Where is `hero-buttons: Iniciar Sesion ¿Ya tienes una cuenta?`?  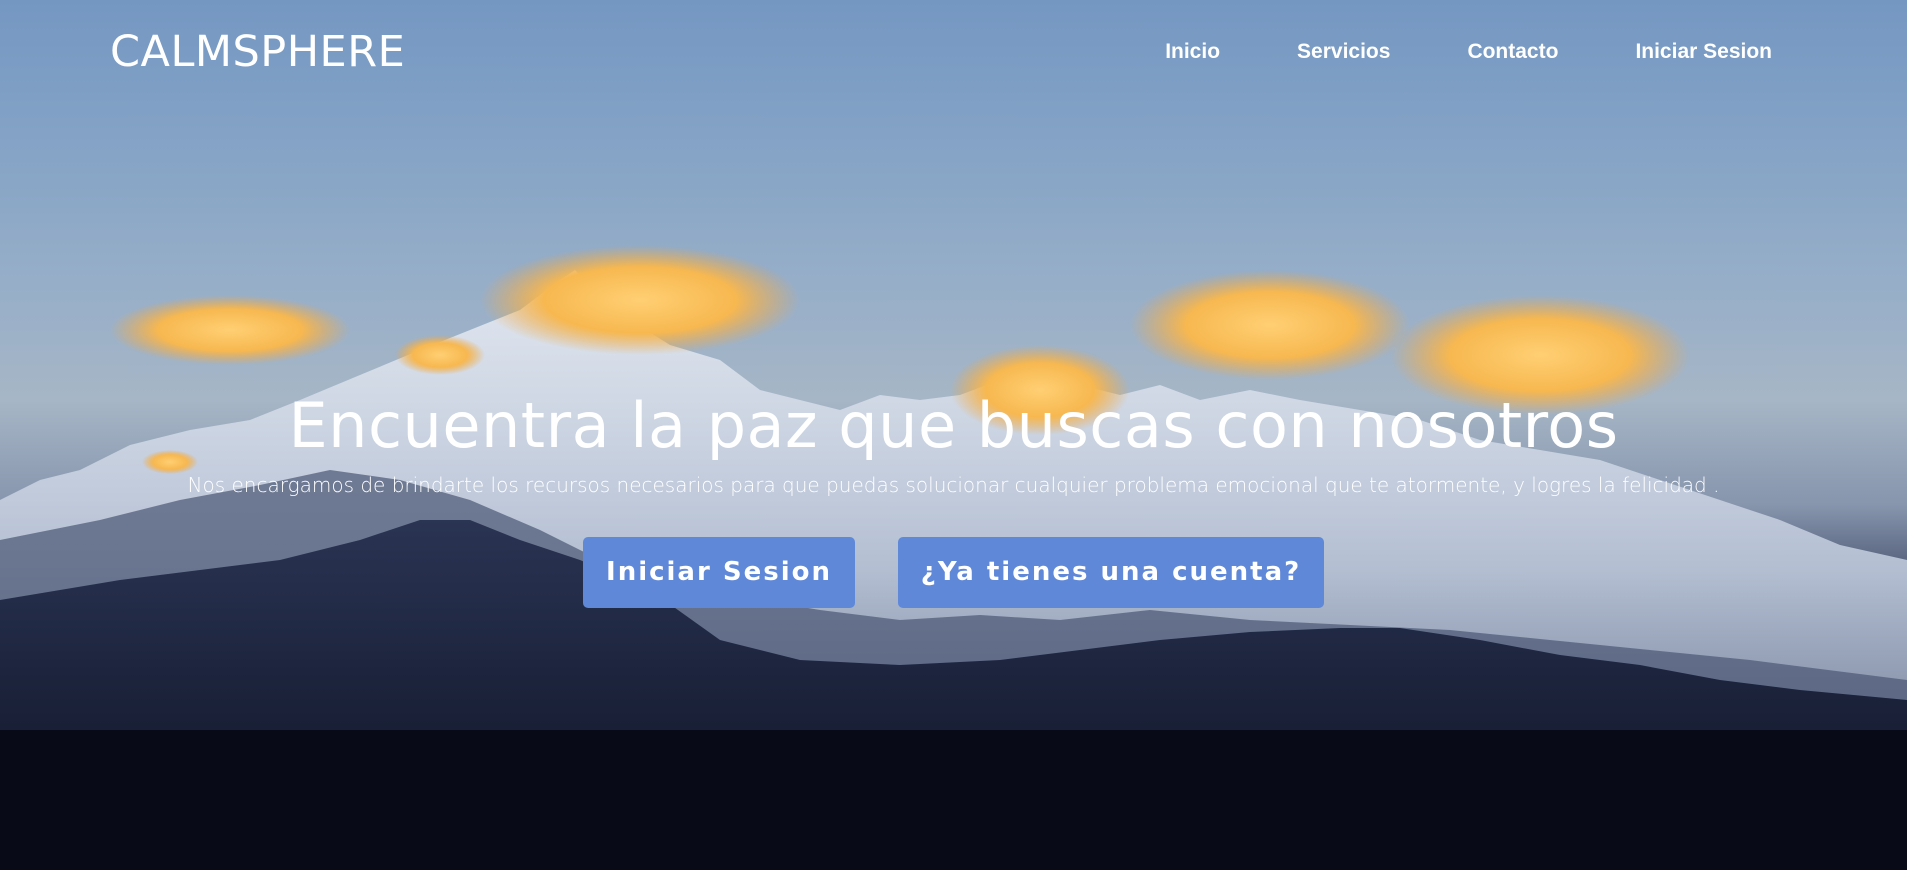
hero-buttons: Iniciar Sesion ¿Ya tienes una cuenta? is located at coordinates (953, 572).